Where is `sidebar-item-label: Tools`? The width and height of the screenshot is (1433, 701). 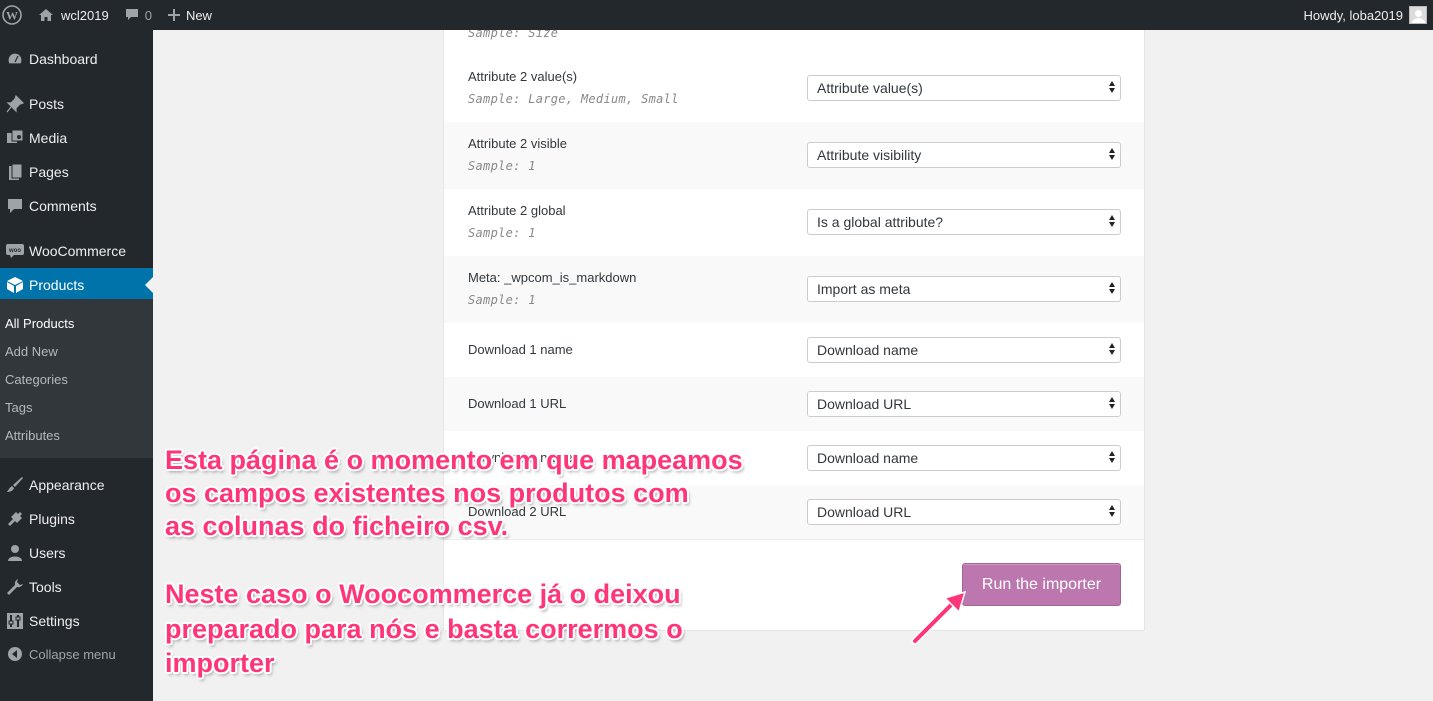
sidebar-item-label: Tools is located at coordinates (45, 587).